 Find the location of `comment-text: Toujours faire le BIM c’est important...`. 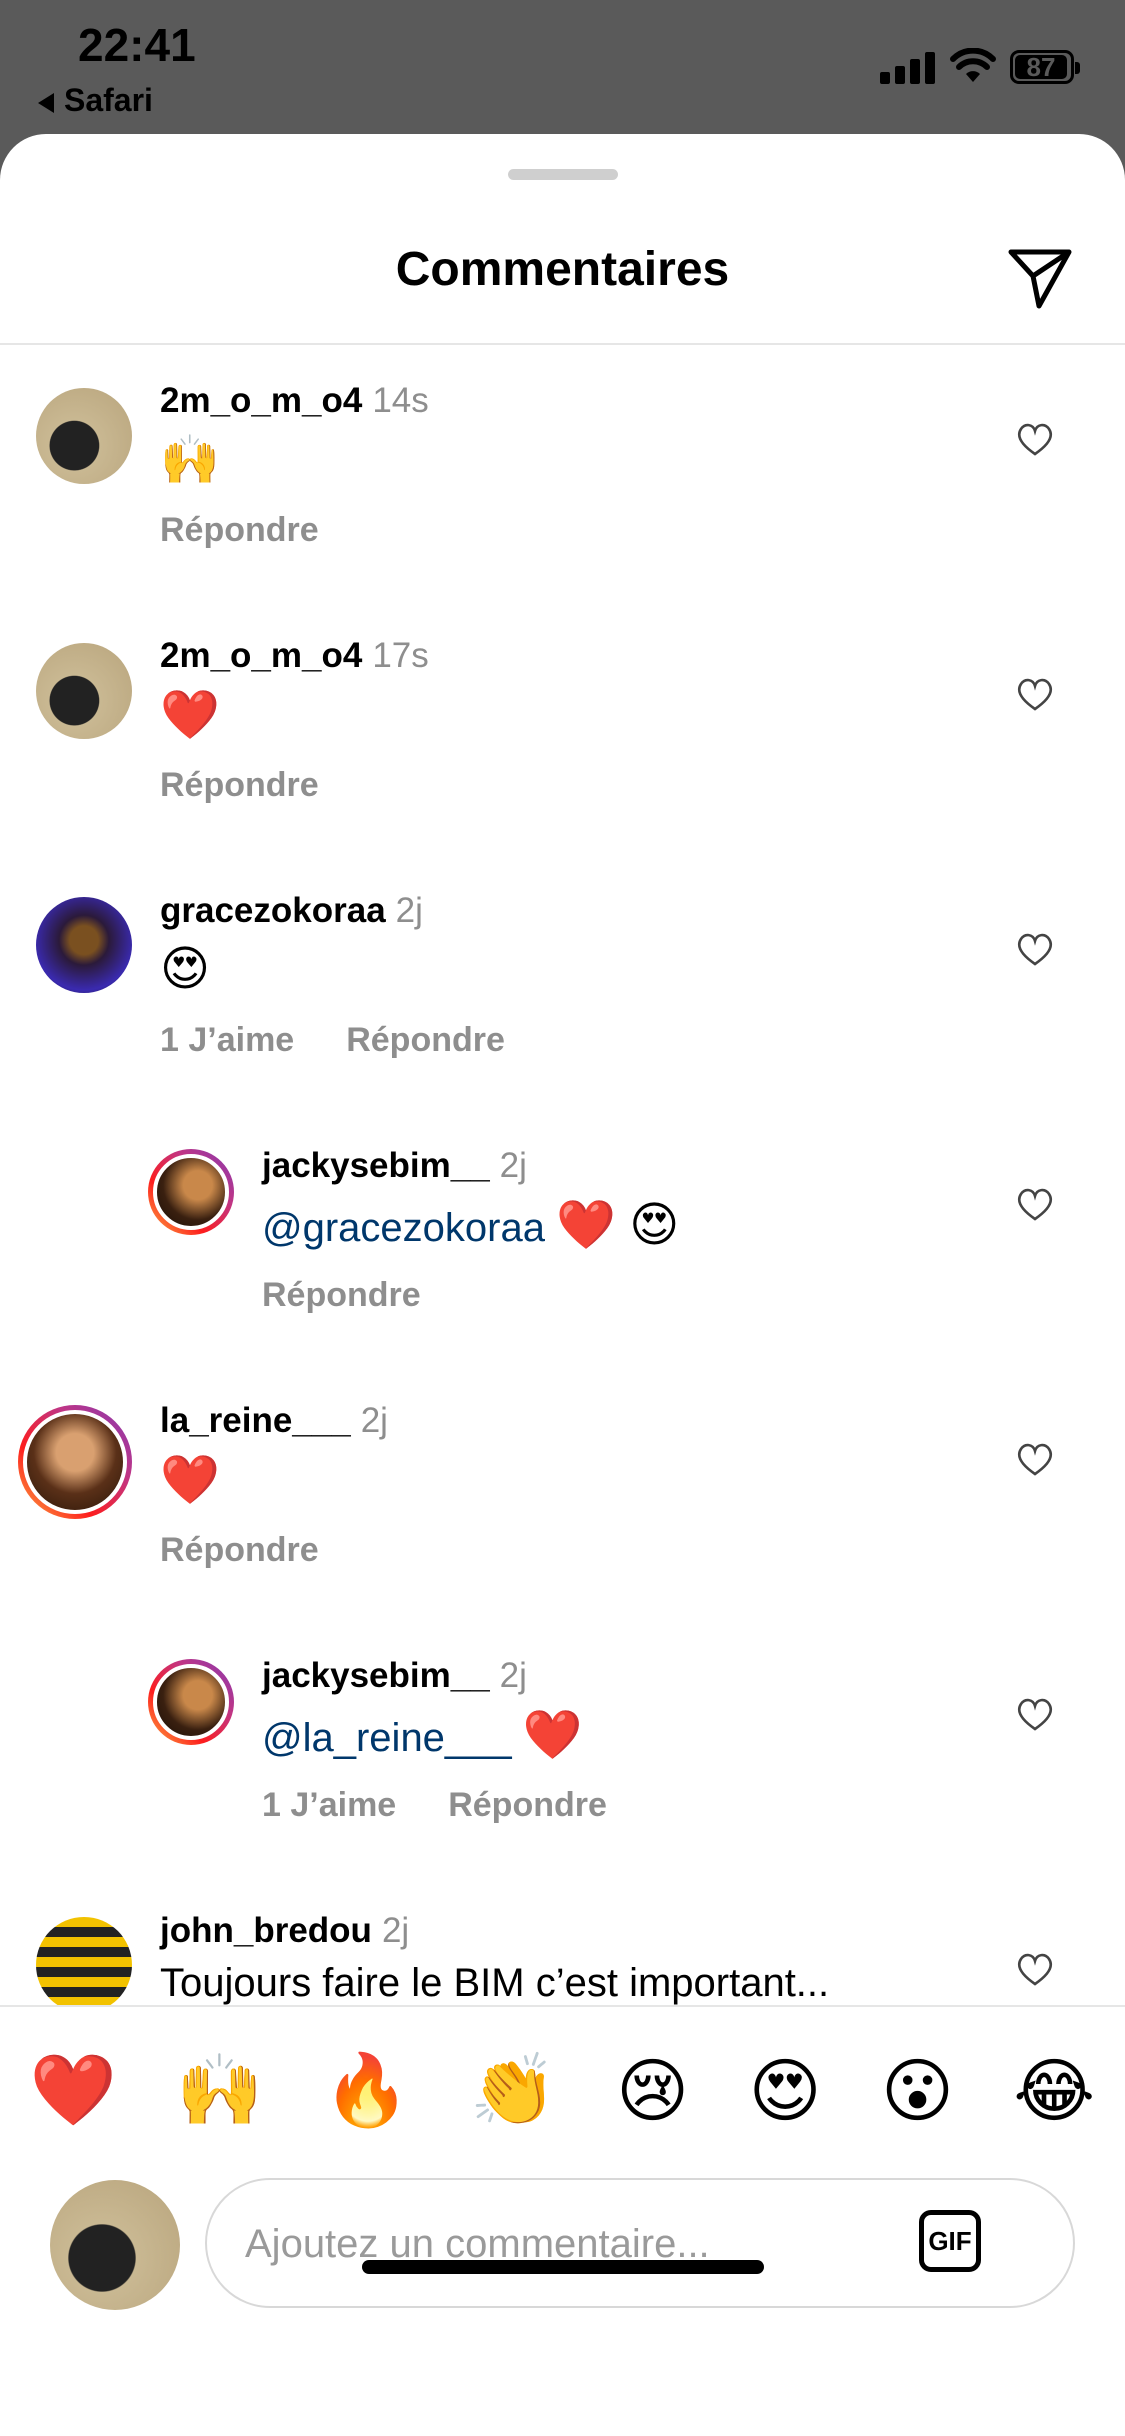

comment-text: Toujours faire le BIM c’est important... is located at coordinates (495, 1983).